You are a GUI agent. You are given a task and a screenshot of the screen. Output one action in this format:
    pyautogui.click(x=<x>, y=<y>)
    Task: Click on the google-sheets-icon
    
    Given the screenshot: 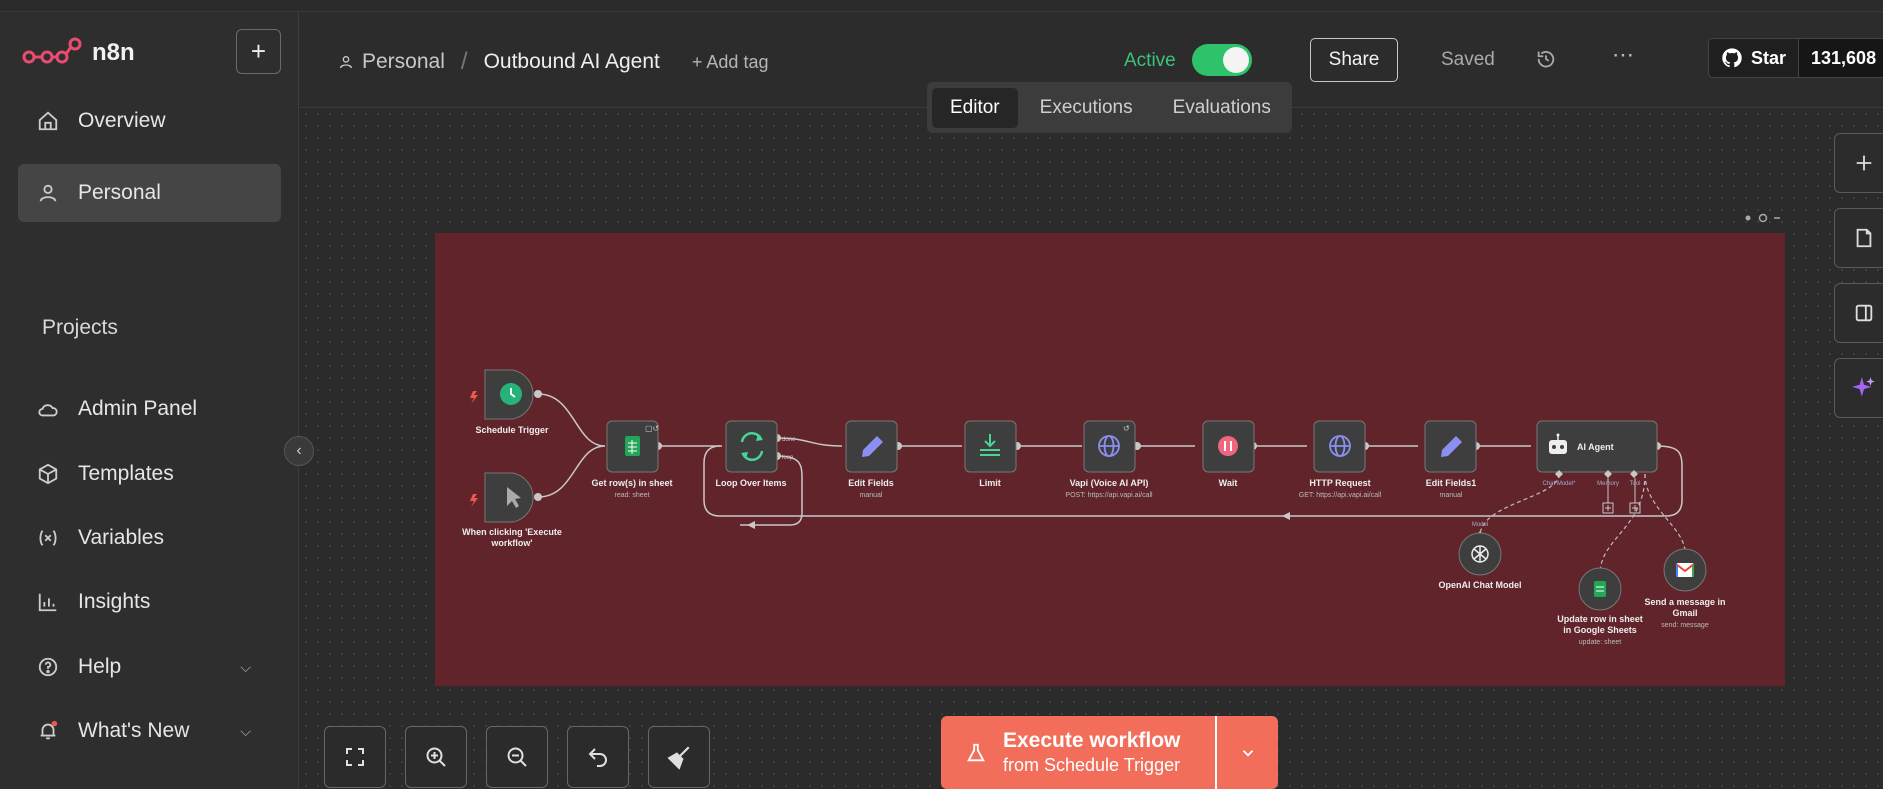 What is the action you would take?
    pyautogui.click(x=1600, y=589)
    